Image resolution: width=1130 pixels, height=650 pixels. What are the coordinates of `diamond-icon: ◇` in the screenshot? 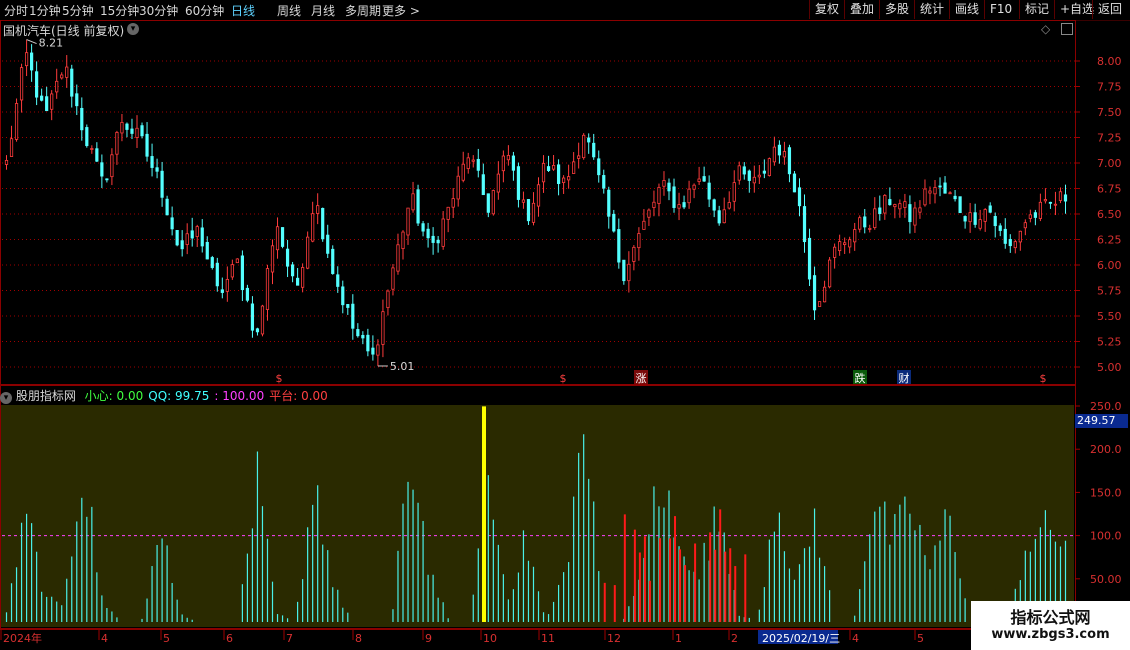 It's located at (1045, 29).